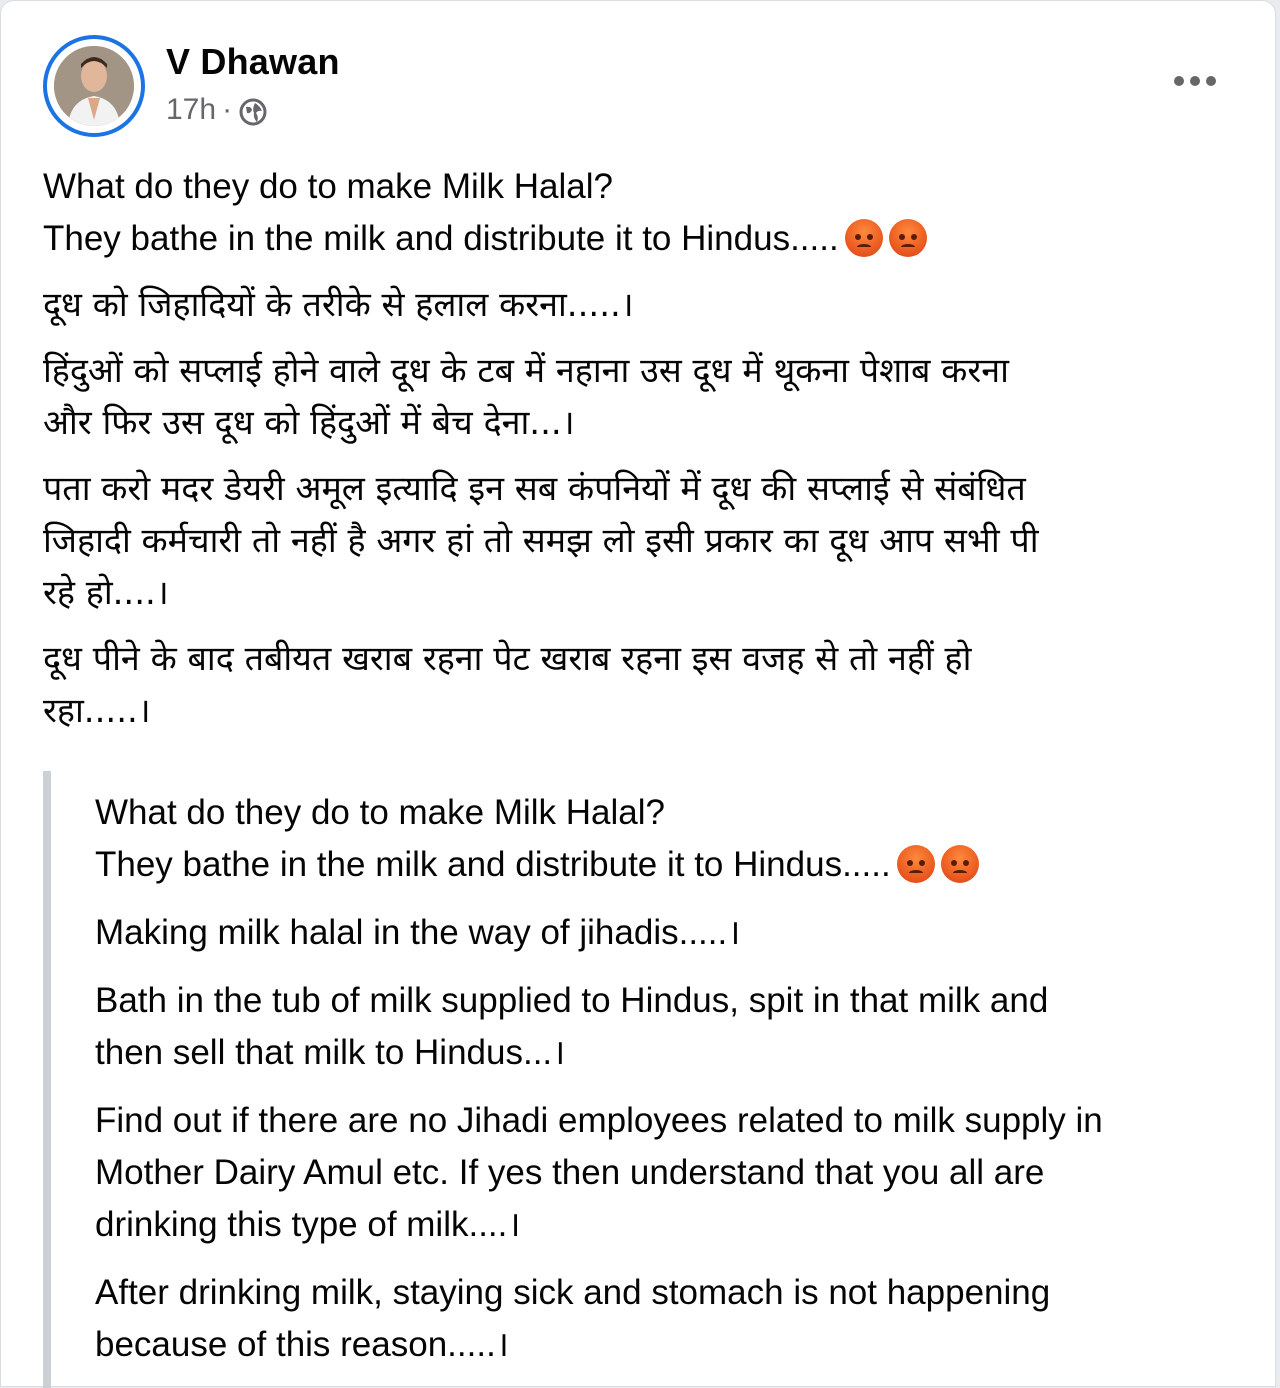 This screenshot has width=1280, height=1388. Describe the element at coordinates (380, 812) in the screenshot. I see `translation-line: What do they do to make Milk Halal?` at that location.